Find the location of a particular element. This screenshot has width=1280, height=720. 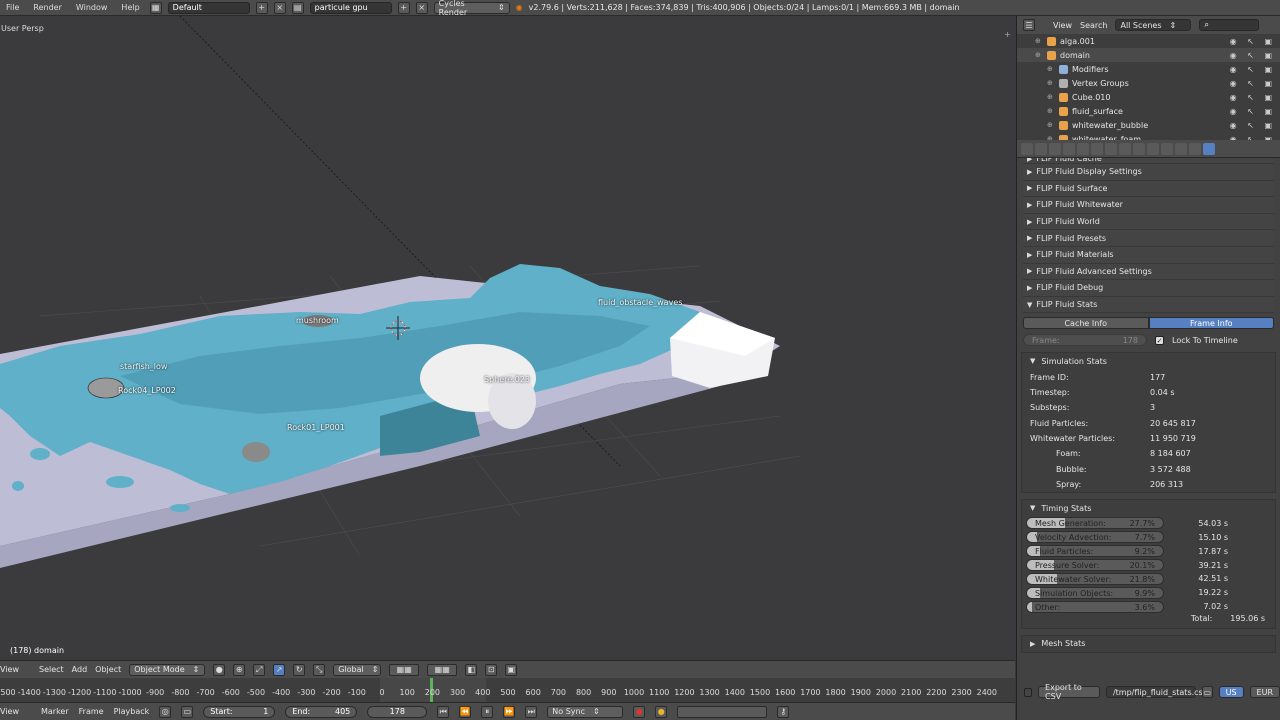

prev-key-icon: ⏪ is located at coordinates (465, 711).